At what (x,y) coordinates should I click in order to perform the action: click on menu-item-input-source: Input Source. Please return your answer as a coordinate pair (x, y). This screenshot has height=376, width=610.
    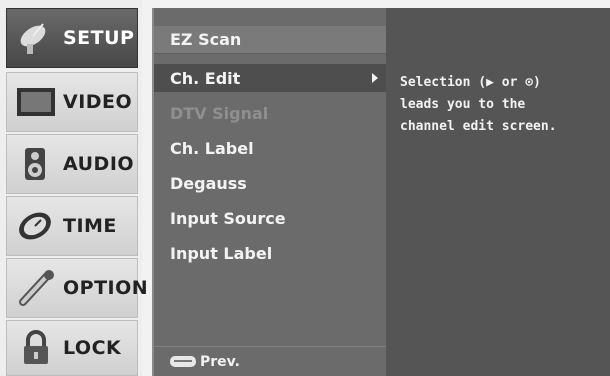
    Looking at the image, I should click on (270, 218).